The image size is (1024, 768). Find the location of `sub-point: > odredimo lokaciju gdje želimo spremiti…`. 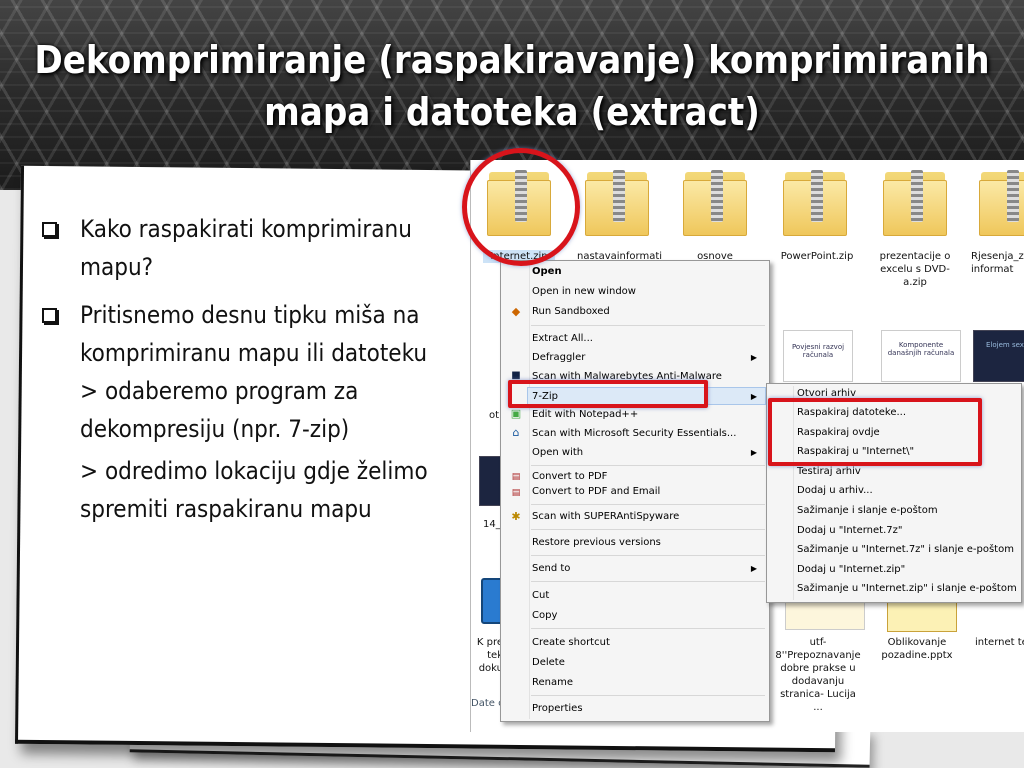

sub-point: > odredimo lokaciju gdje želimo spremiti… is located at coordinates (254, 490).